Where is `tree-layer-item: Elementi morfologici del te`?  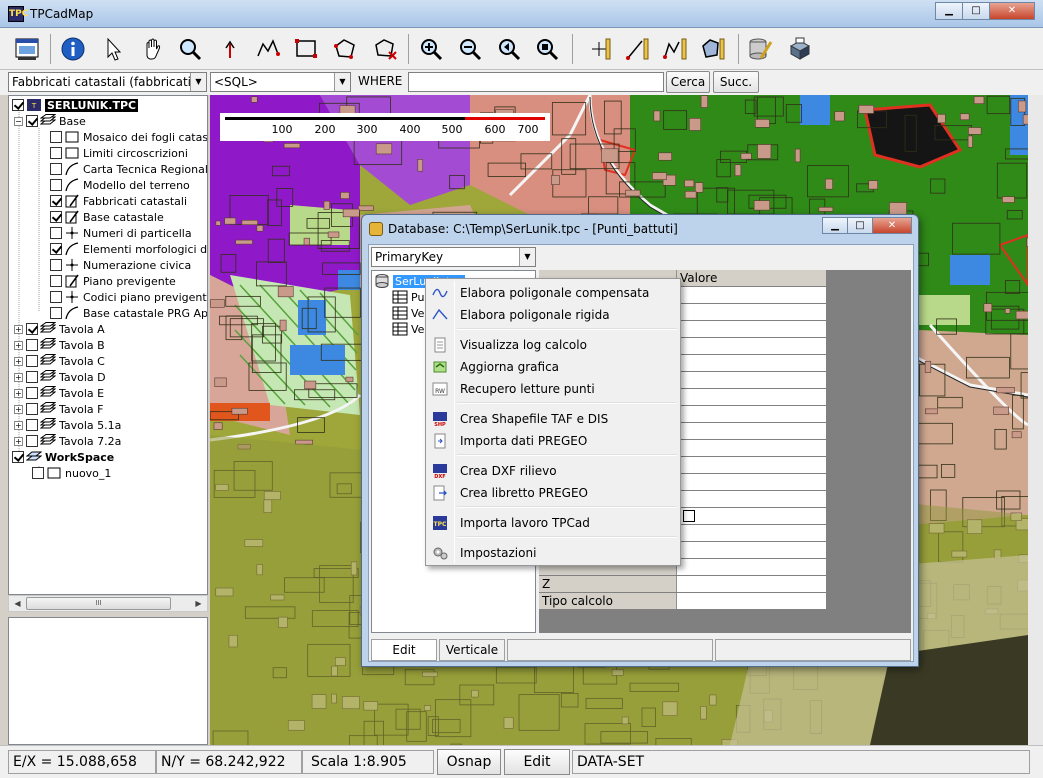
tree-layer-item: Elementi morfologici del te is located at coordinates (128, 249).